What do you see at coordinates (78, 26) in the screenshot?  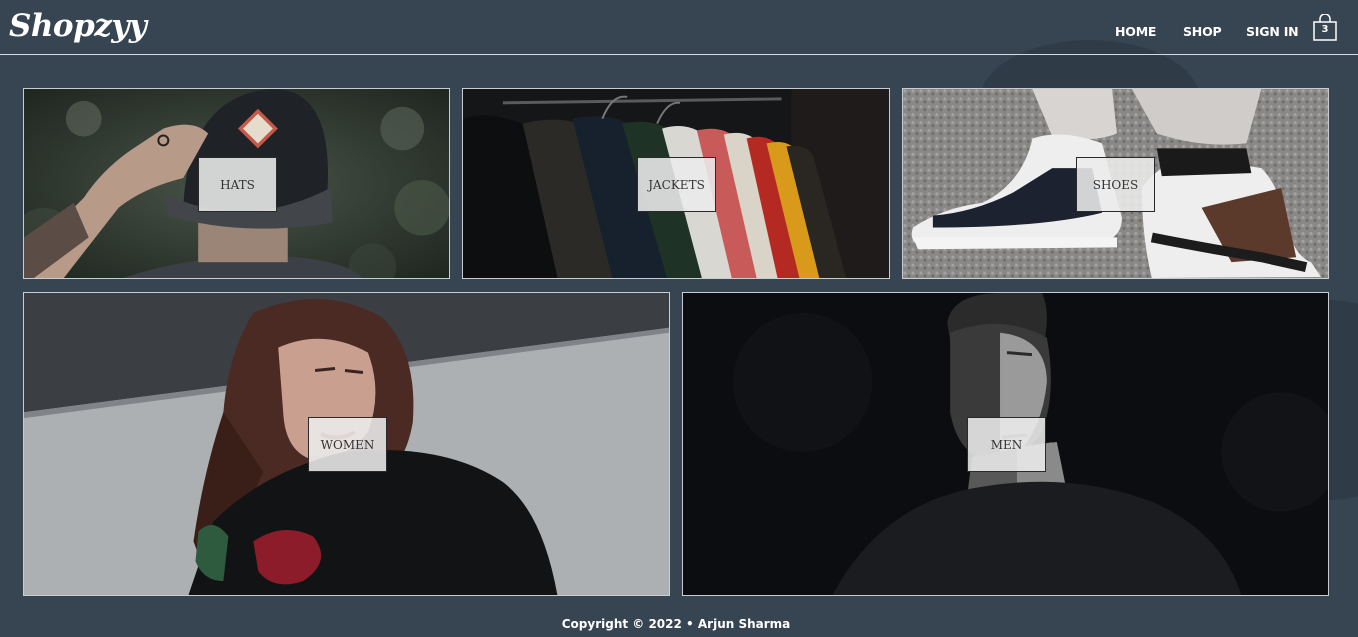 I see `brand-logo: Shopzyy` at bounding box center [78, 26].